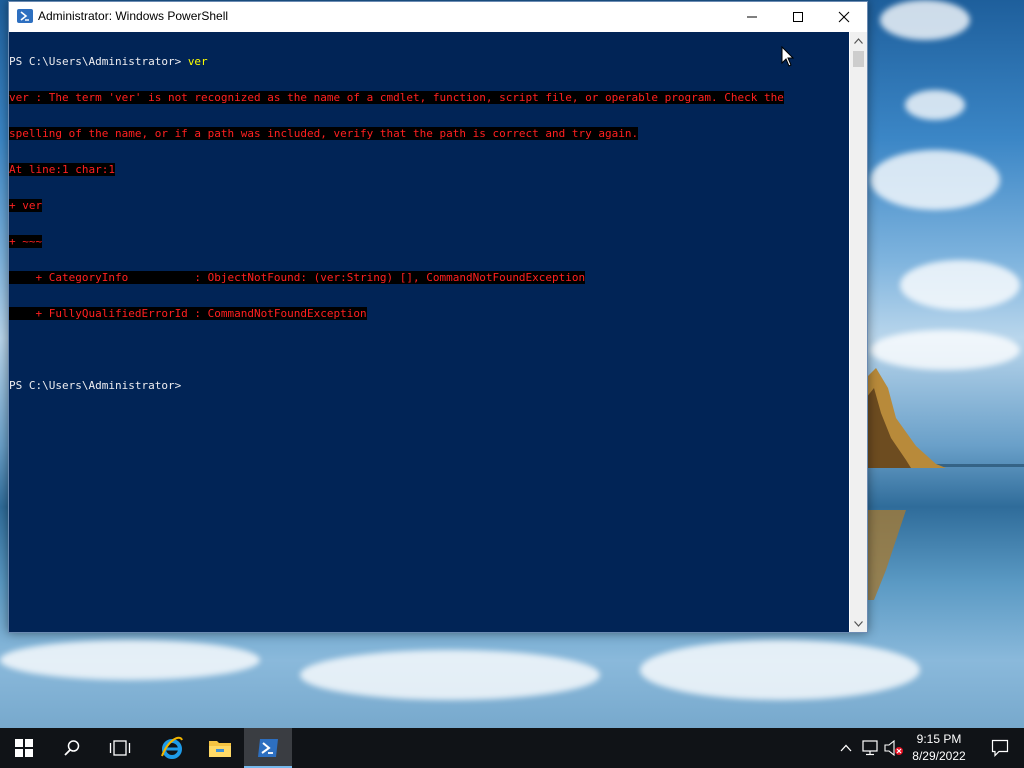 The width and height of the screenshot is (1024, 768). What do you see at coordinates (858, 59) in the screenshot?
I see `scrollbar-thumb` at bounding box center [858, 59].